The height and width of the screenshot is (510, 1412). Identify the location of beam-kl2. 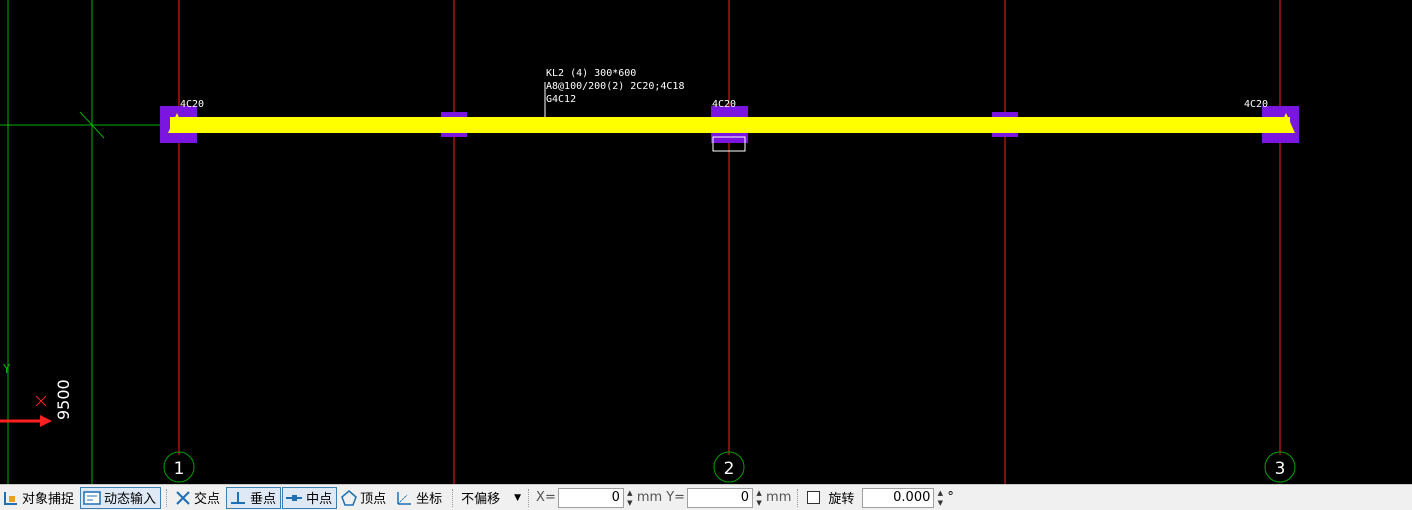
(730, 125).